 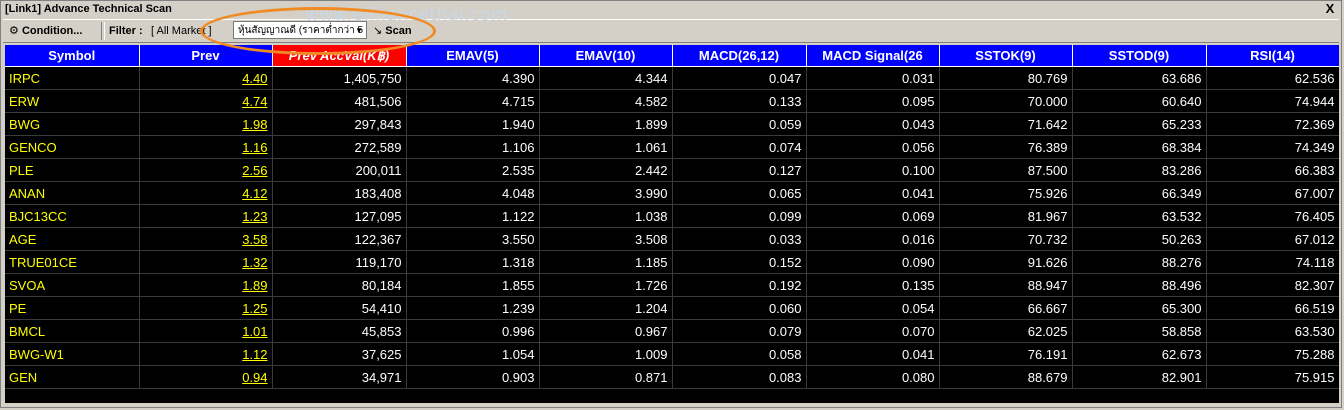 What do you see at coordinates (181, 31) in the screenshot?
I see `filter-market-value: [ All Market ]` at bounding box center [181, 31].